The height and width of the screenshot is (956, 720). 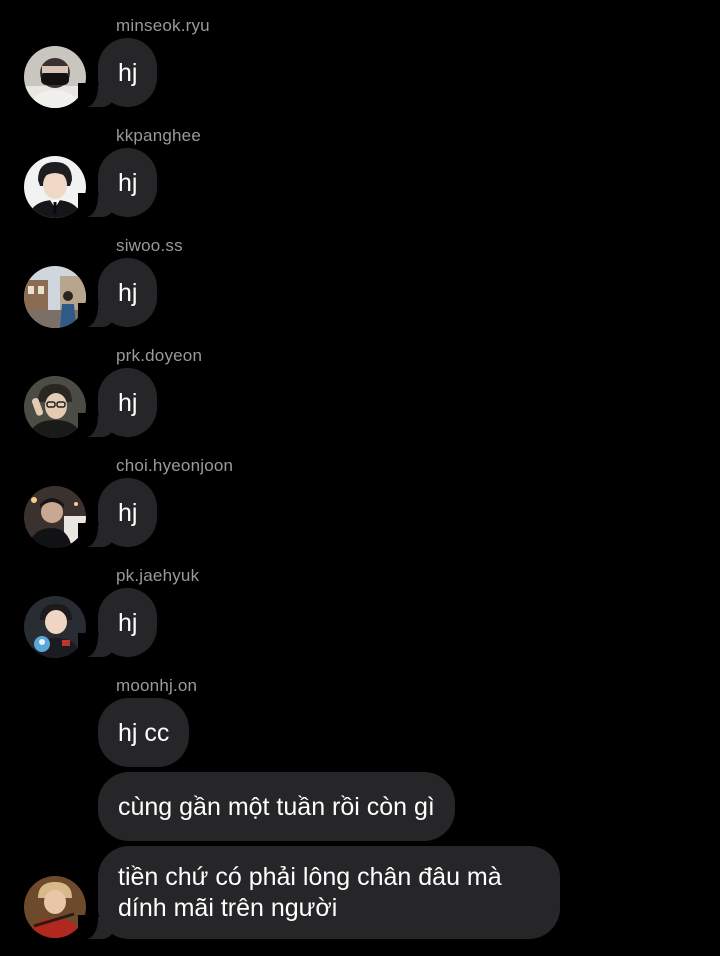 I want to click on avatar-person-suit, so click(x=55, y=187).